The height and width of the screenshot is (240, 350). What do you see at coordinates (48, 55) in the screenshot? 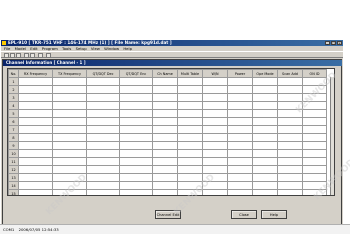
I see `help-icon` at bounding box center [48, 55].